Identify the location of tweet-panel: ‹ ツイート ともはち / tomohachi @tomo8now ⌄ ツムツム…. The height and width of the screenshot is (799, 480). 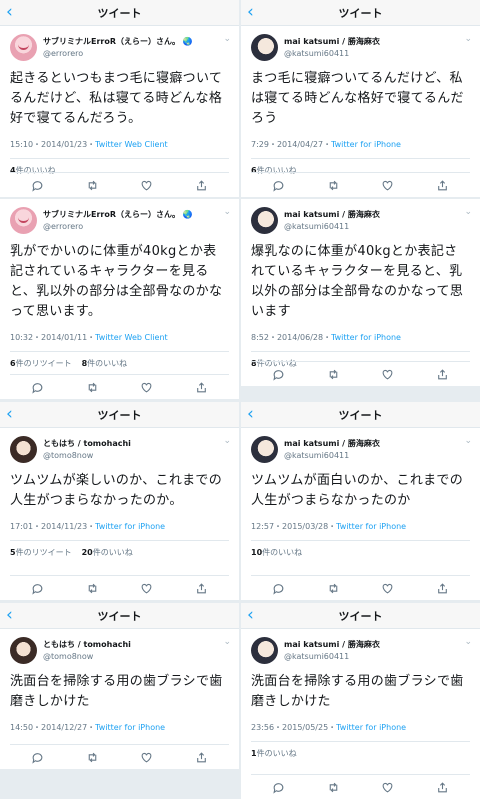
(119, 501).